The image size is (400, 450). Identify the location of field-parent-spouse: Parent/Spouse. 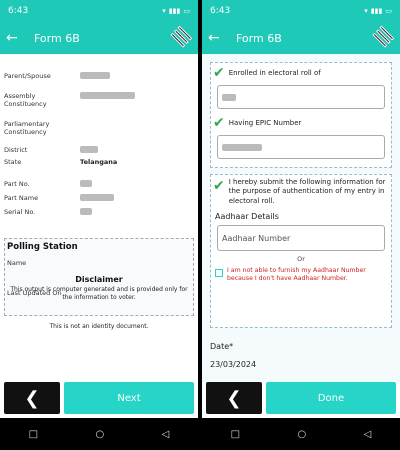
(99, 76).